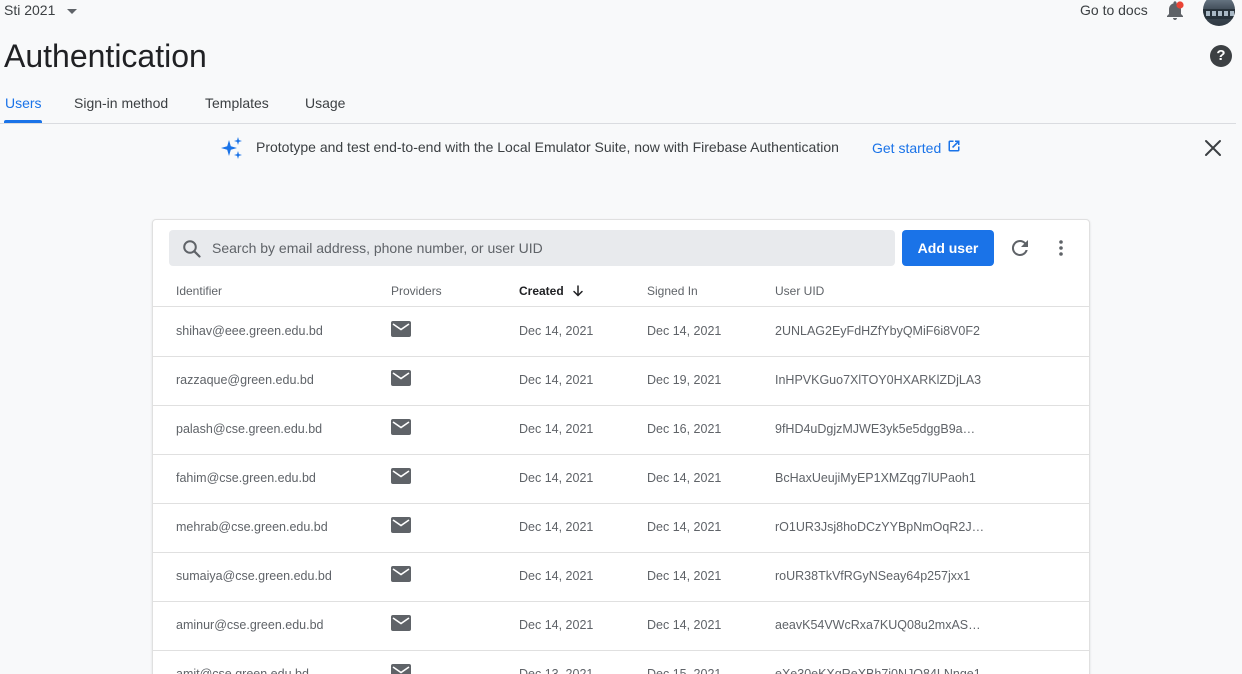 The height and width of the screenshot is (674, 1242). Describe the element at coordinates (23, 121) in the screenshot. I see `active-tab-indicator` at that location.